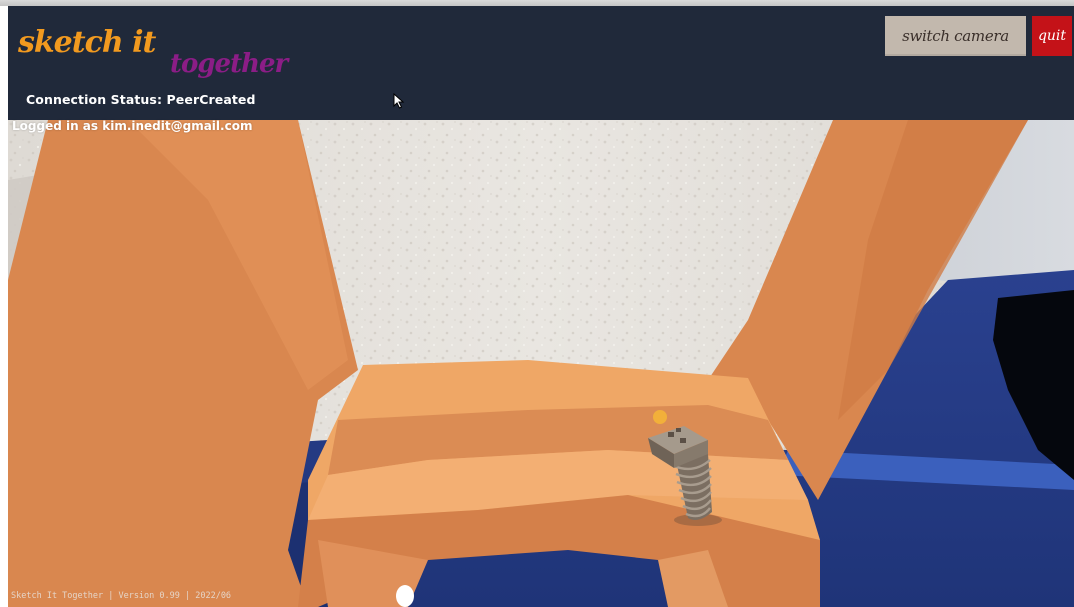  Describe the element at coordinates (660, 417) in the screenshot. I see `anchor-dot` at that location.